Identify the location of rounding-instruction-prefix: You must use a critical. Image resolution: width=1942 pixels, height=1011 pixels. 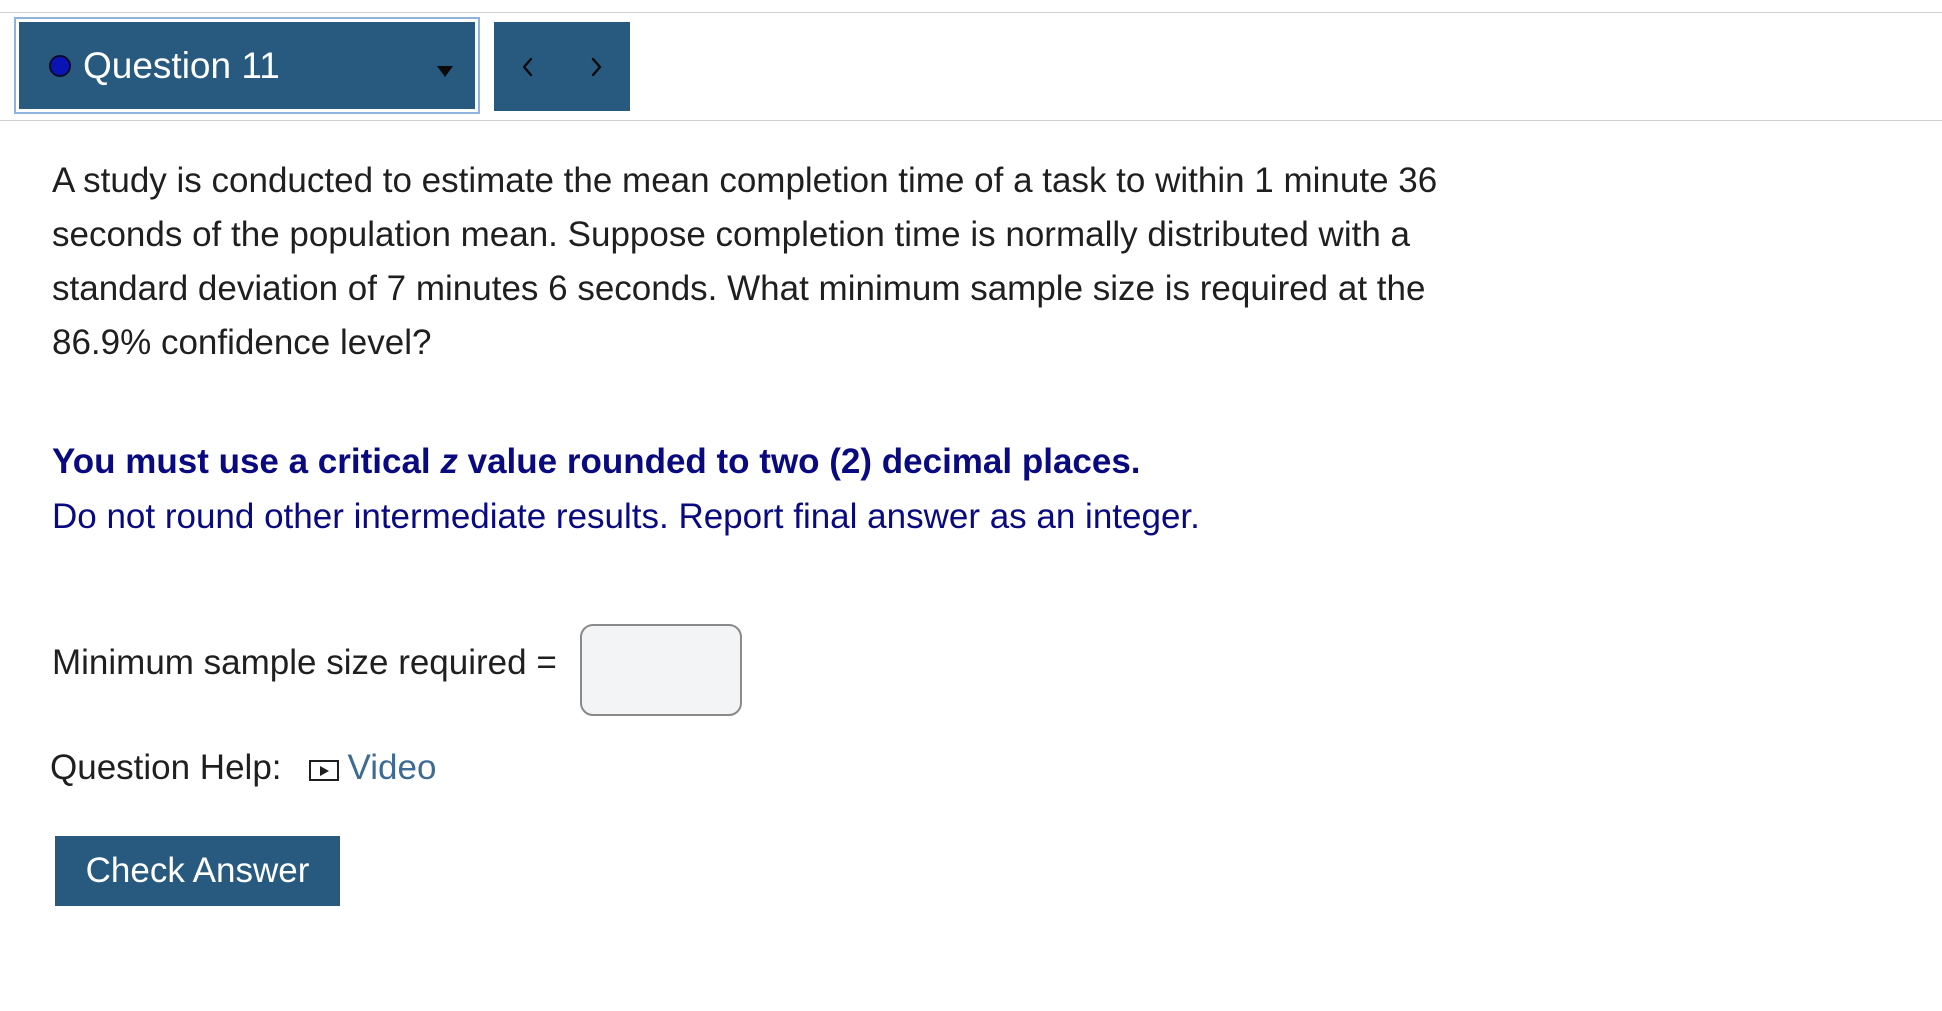
(246, 461).